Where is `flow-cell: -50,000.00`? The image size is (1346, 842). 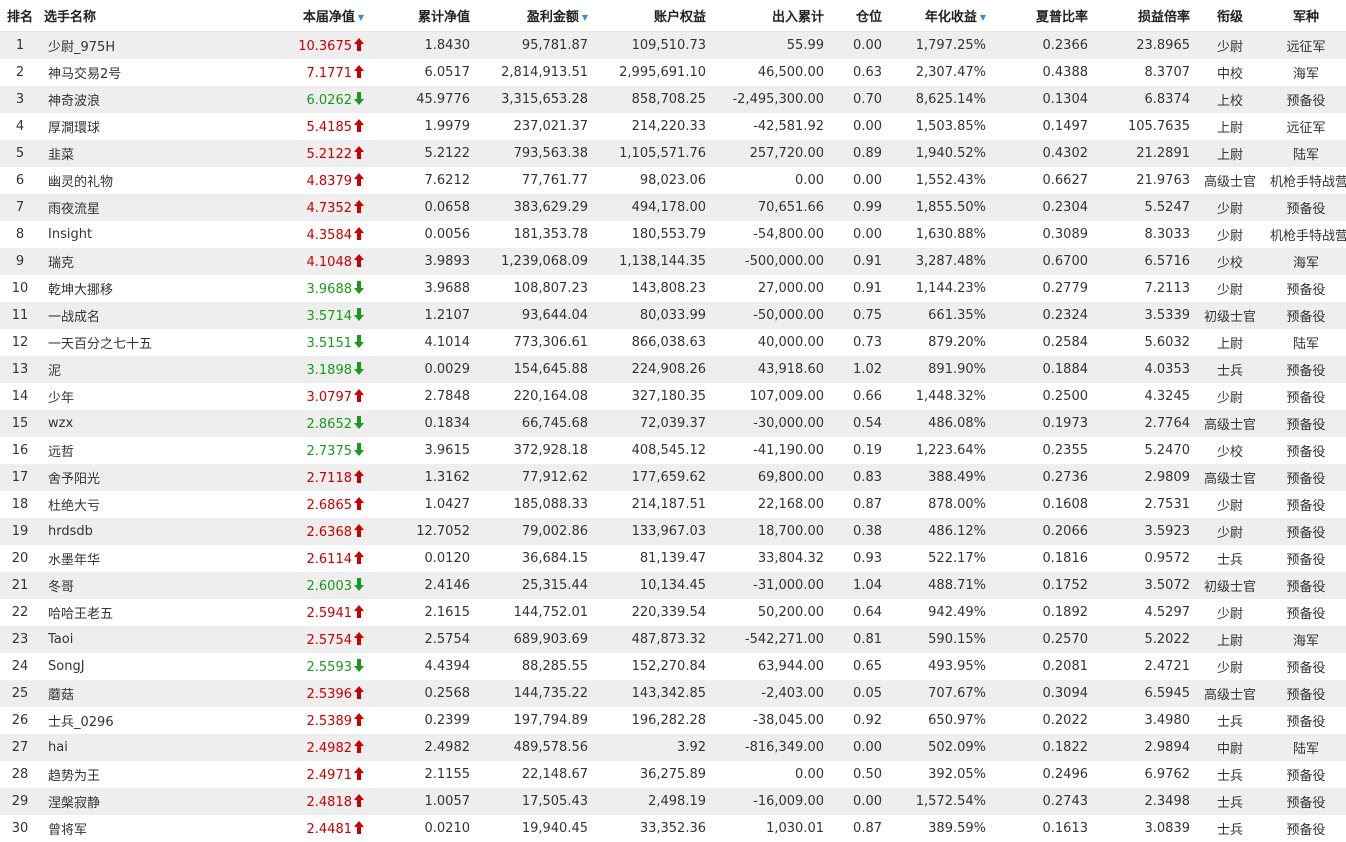
flow-cell: -50,000.00 is located at coordinates (769, 315).